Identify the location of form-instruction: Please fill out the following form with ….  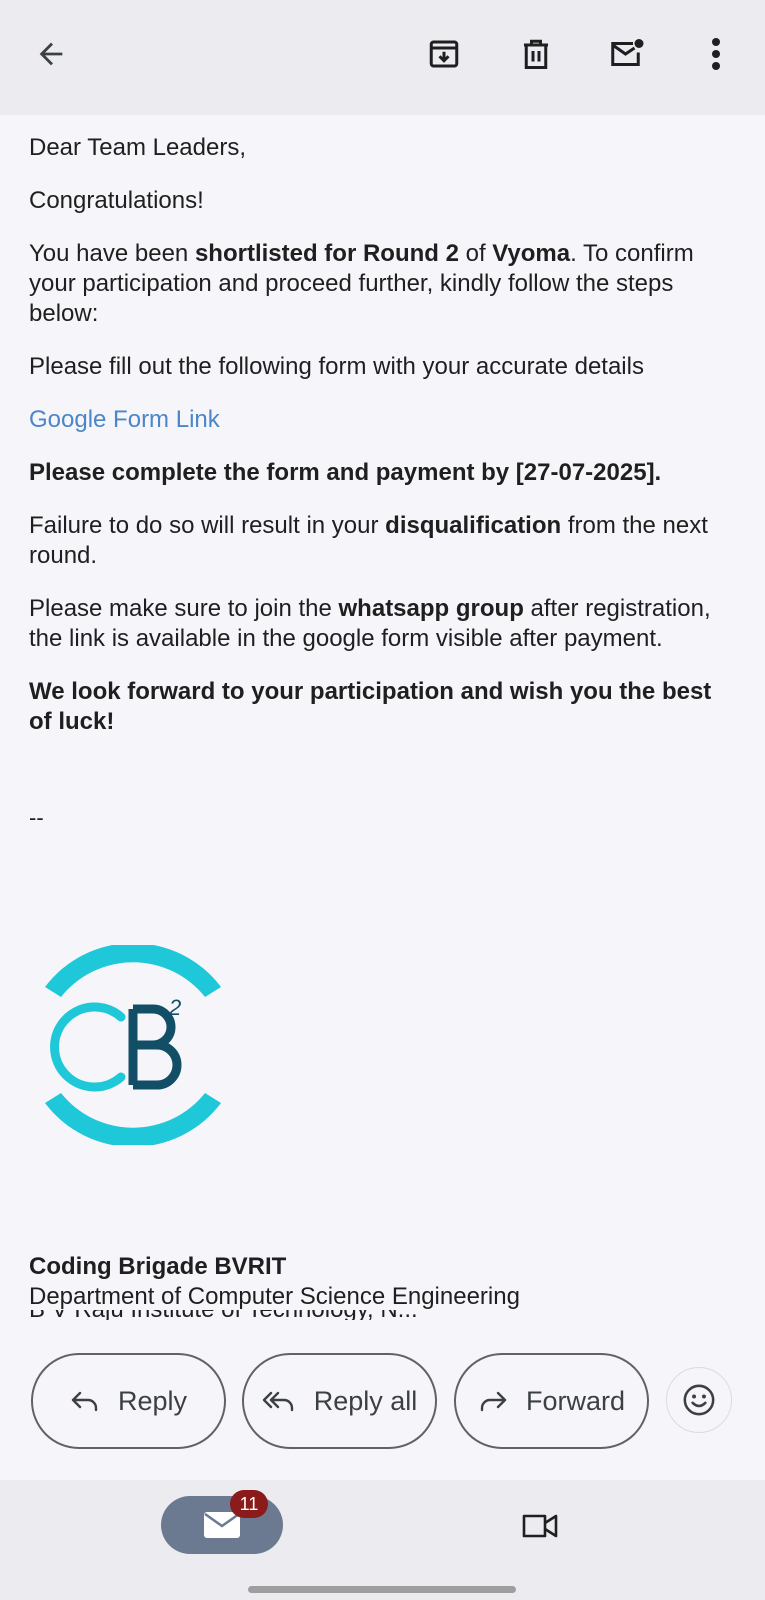
(336, 366).